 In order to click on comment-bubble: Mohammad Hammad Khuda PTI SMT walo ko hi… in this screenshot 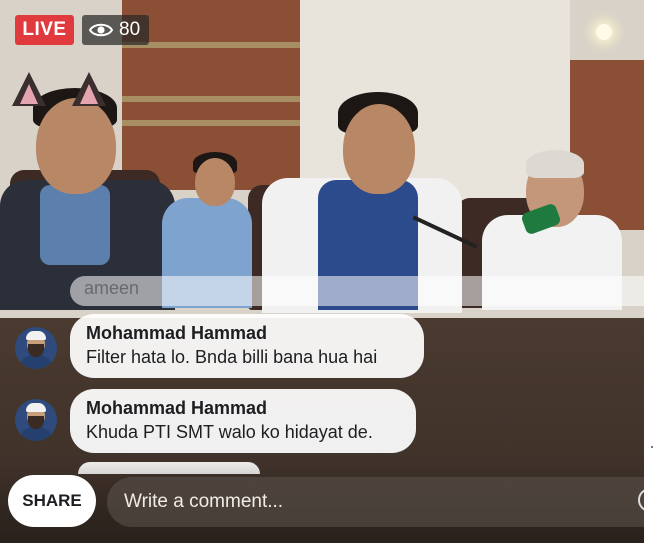, I will do `click(243, 421)`.